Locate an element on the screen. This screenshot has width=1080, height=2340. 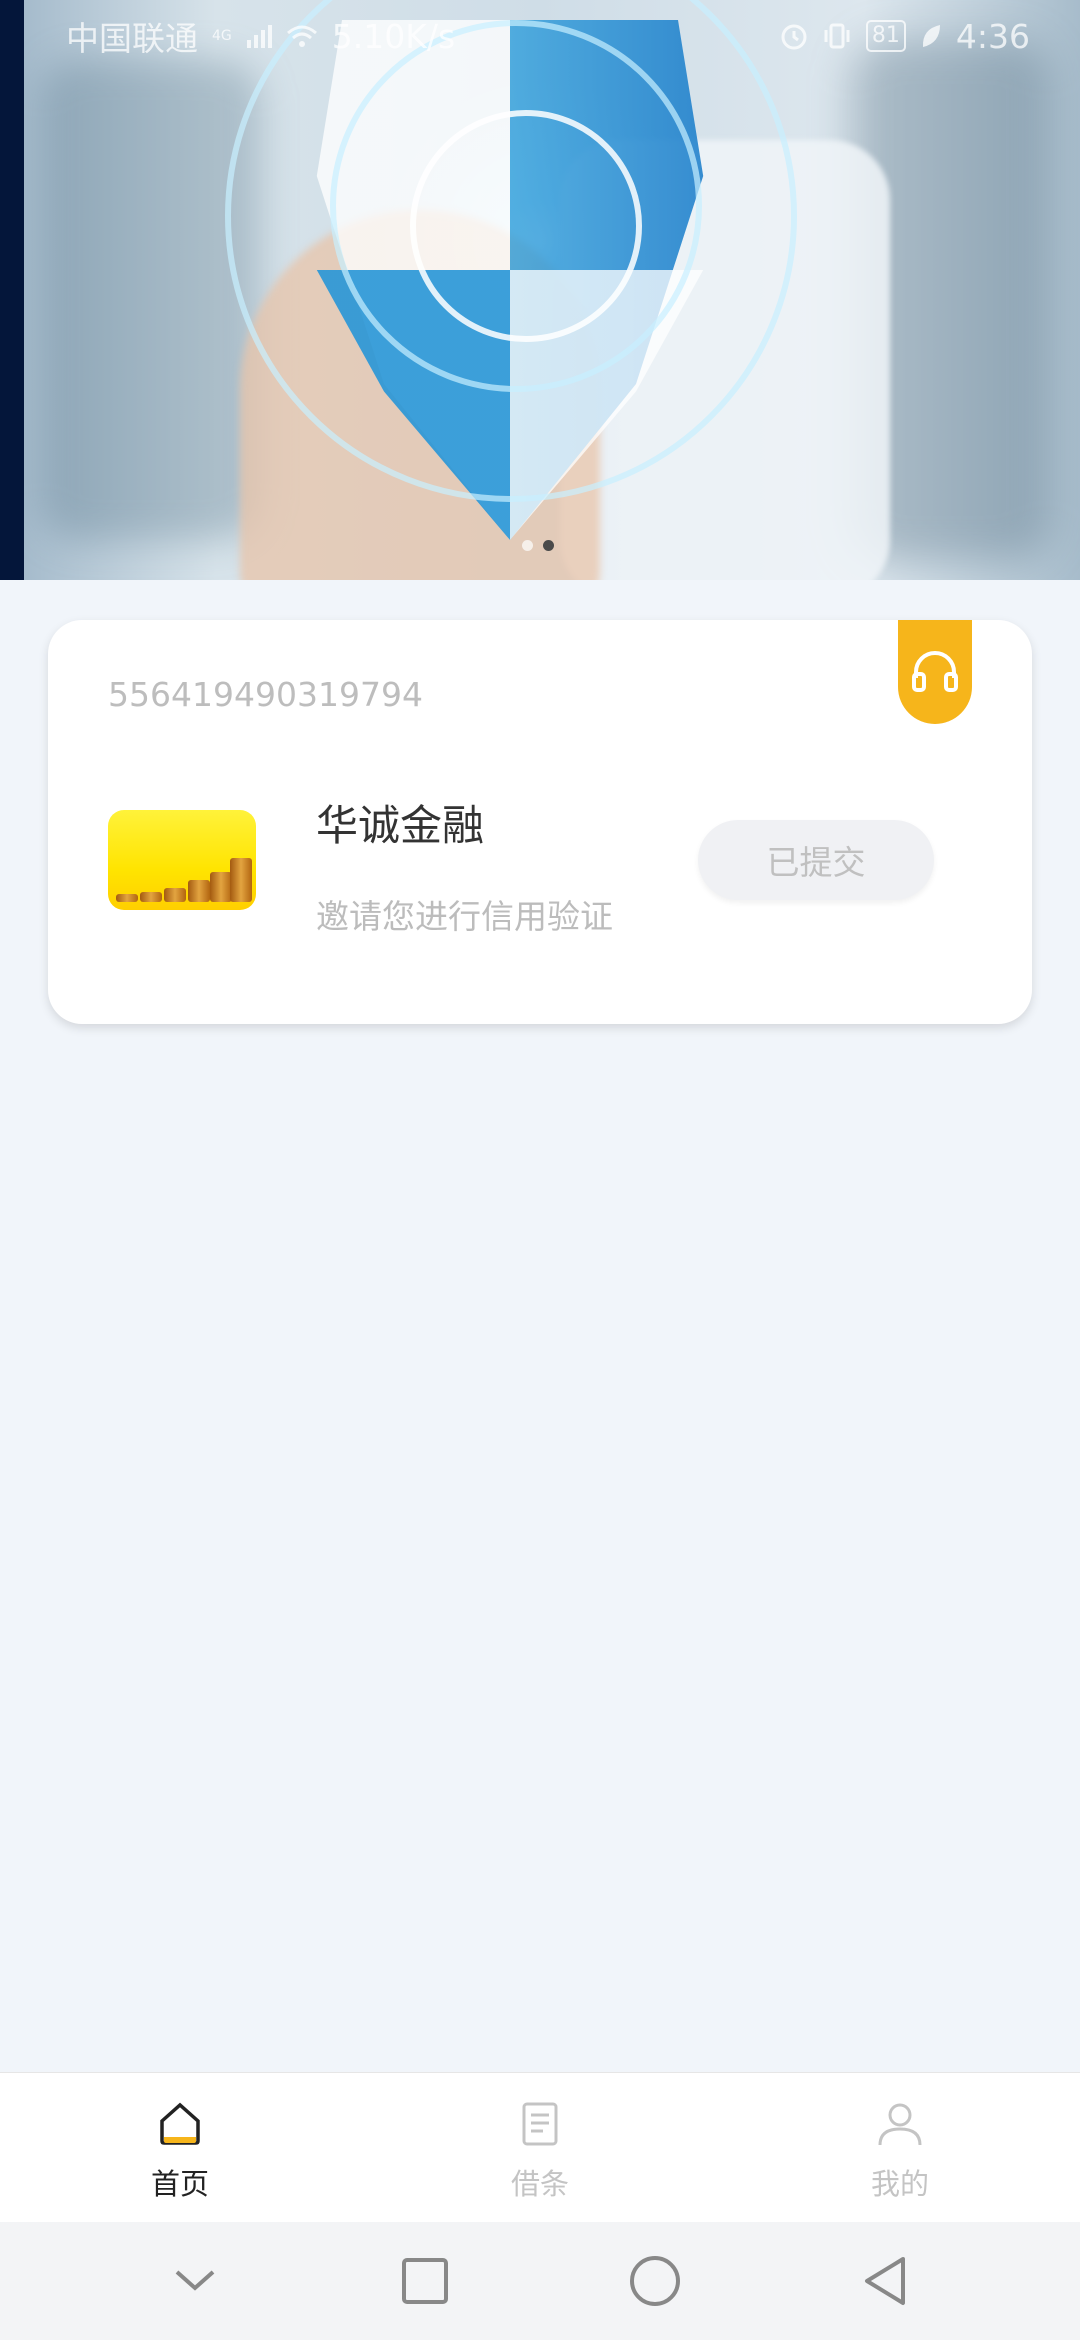
chevron-down-icon is located at coordinates (195, 2280).